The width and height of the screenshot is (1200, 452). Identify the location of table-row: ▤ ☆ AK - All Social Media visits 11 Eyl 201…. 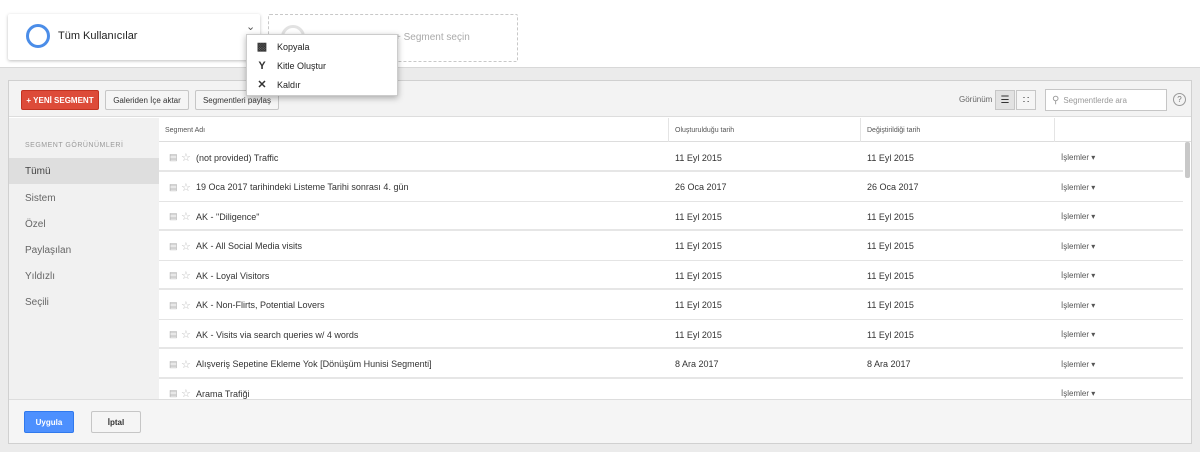
(671, 246).